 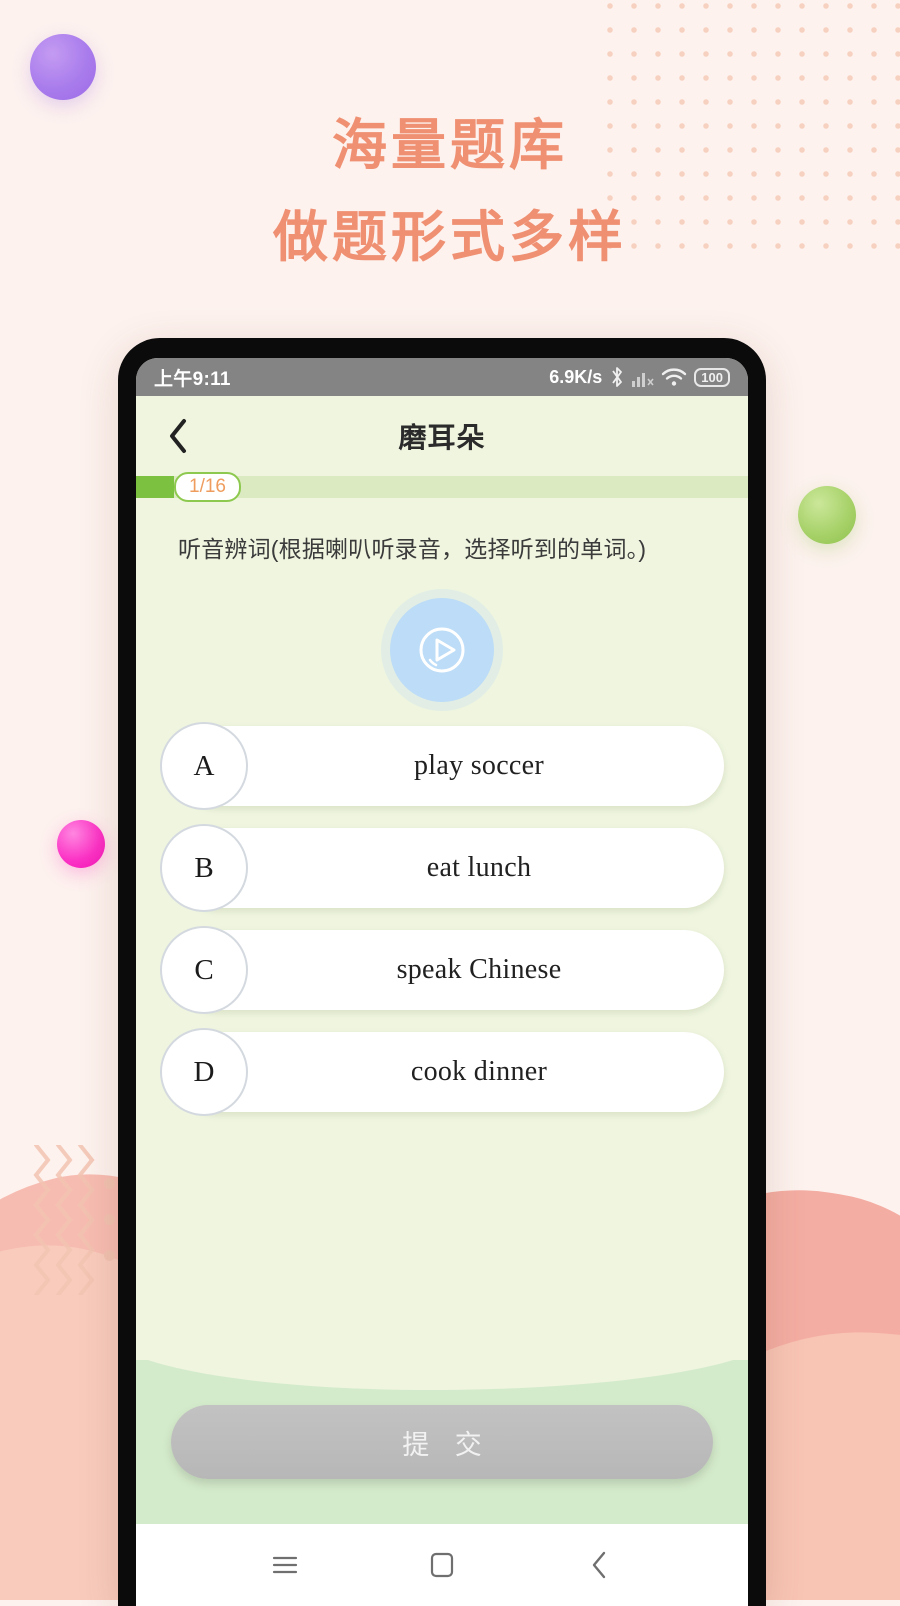 I want to click on option-pill: eat lunch, so click(x=451, y=868).